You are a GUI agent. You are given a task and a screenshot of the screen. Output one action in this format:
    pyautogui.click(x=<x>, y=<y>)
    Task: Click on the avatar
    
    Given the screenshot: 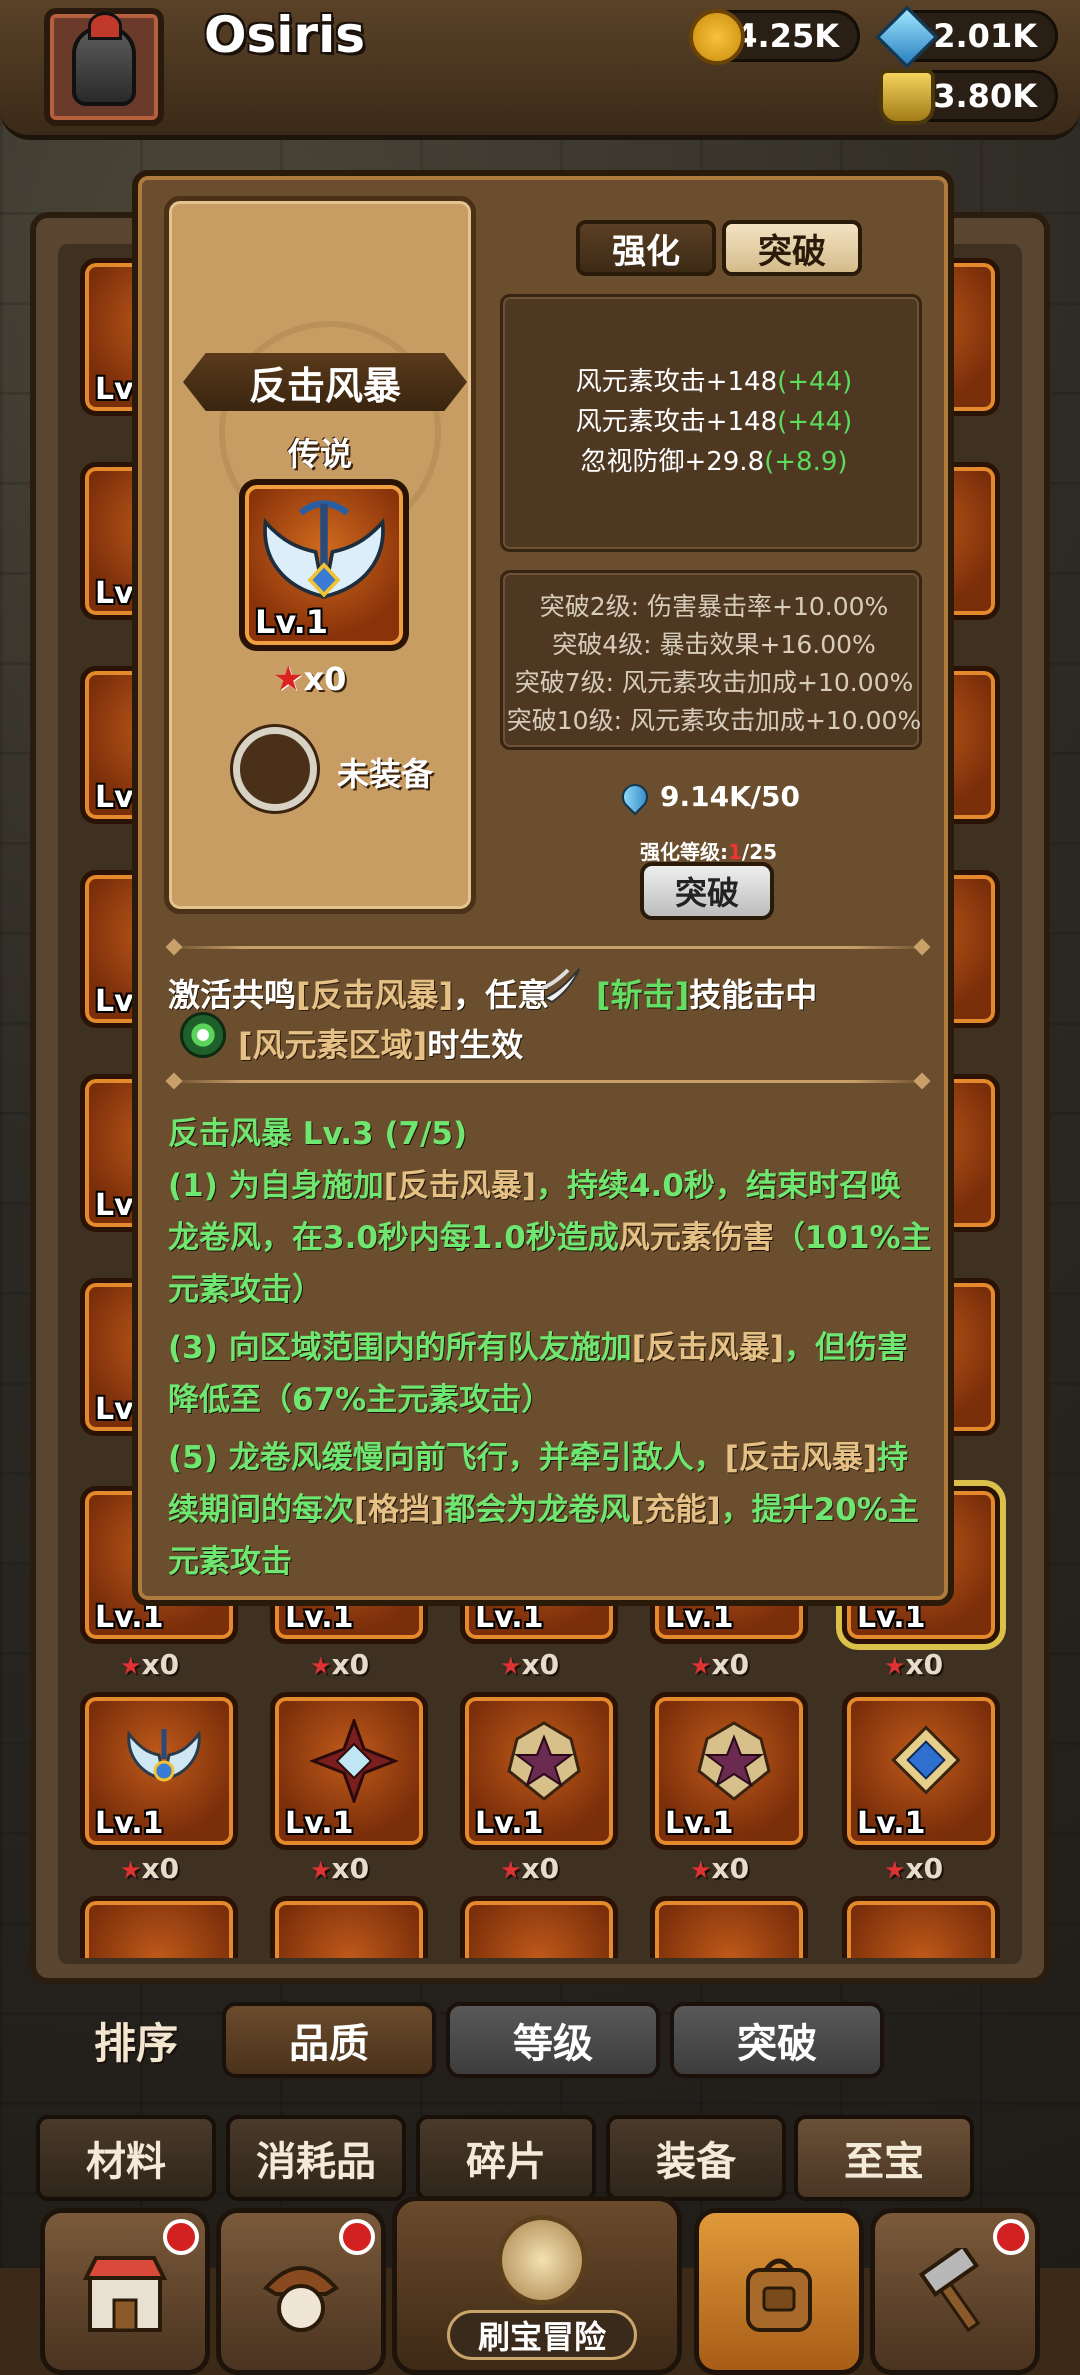 What is the action you would take?
    pyautogui.click(x=104, y=67)
    